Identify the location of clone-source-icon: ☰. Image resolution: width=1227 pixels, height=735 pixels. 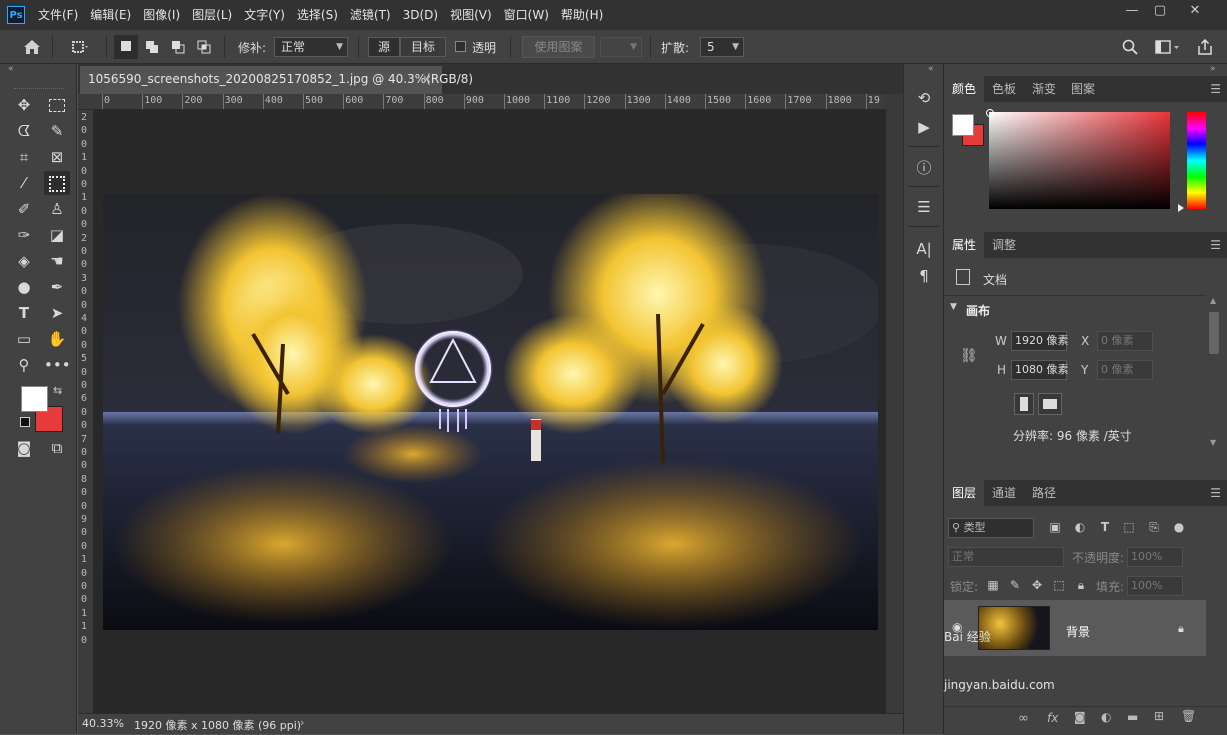
(924, 207).